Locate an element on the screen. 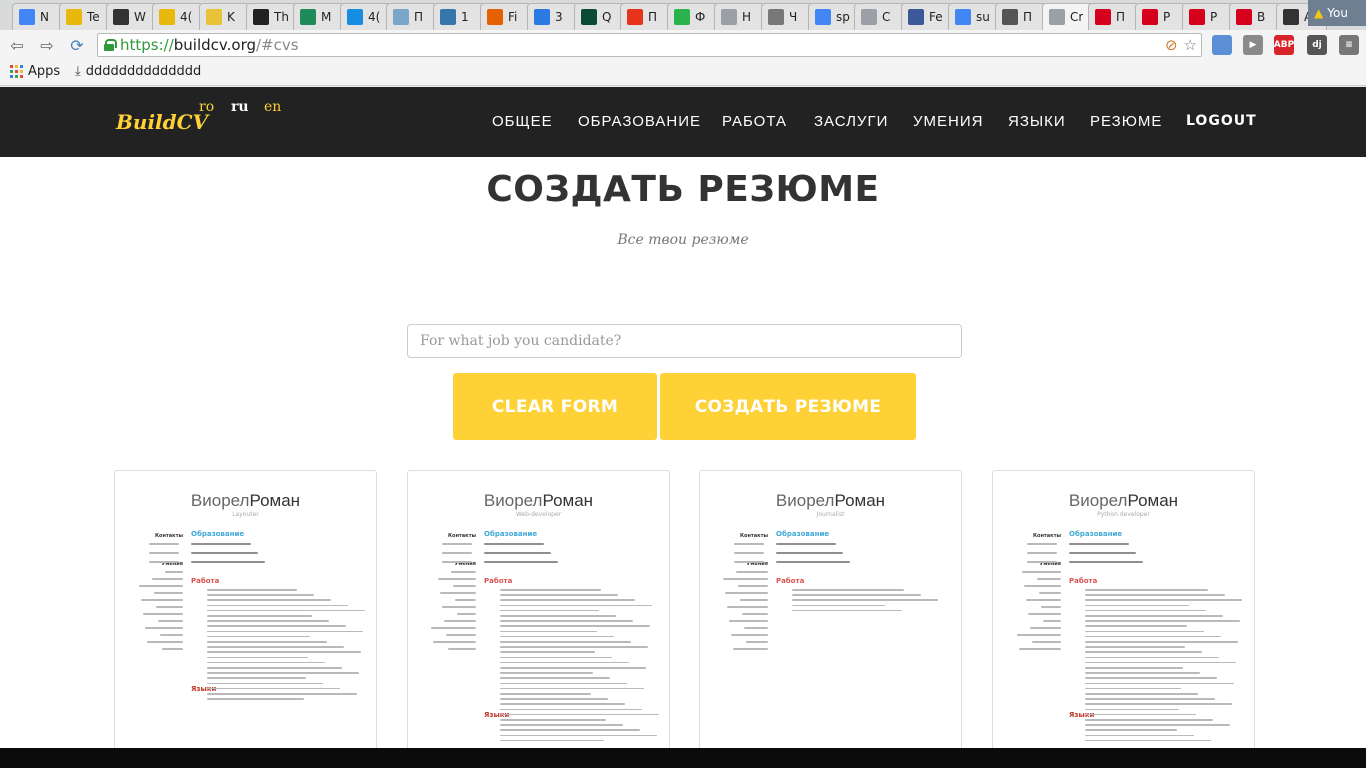 The height and width of the screenshot is (768, 1366). browser-tab: W is located at coordinates (131, 16).